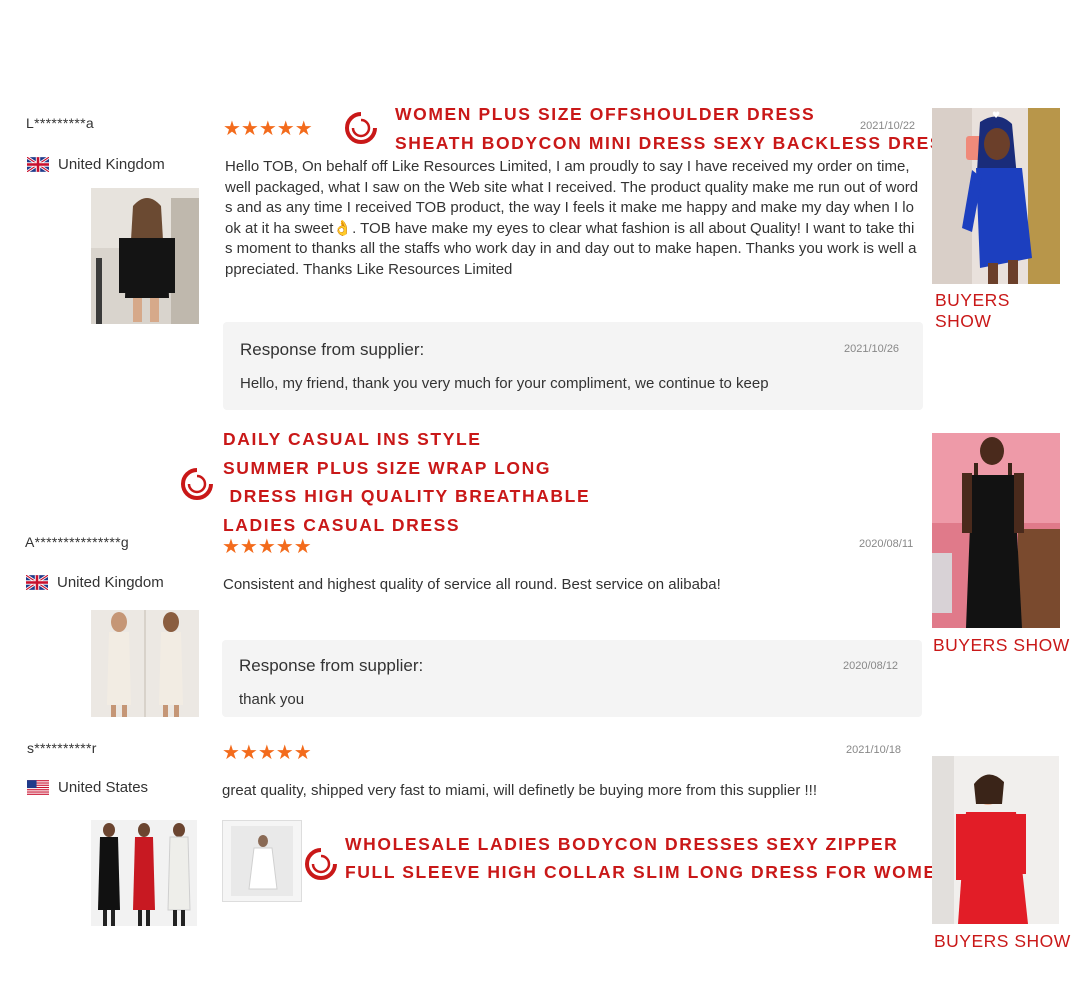 This screenshot has height=1000, width=1071. What do you see at coordinates (605, 114) in the screenshot?
I see `promo-line: WOMEN PLUS SIZE OFFSHOULDER DRESS` at bounding box center [605, 114].